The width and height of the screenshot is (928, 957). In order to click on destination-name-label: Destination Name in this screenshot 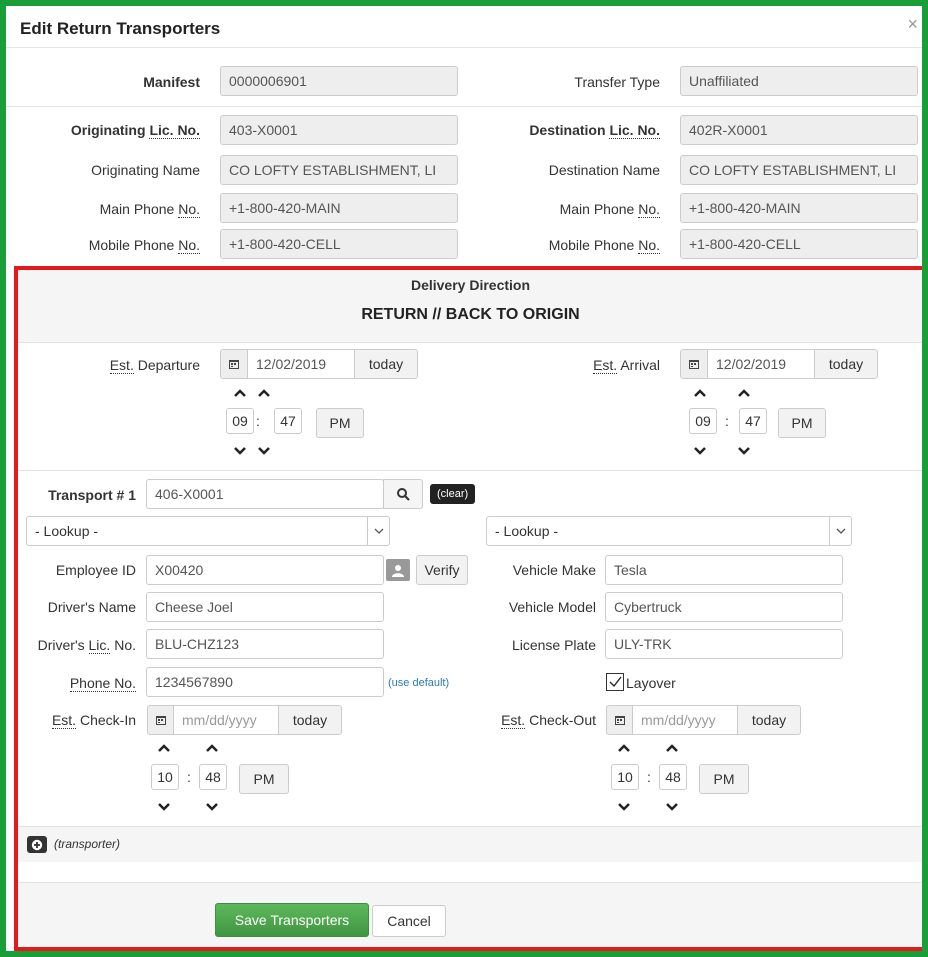, I will do `click(604, 170)`.